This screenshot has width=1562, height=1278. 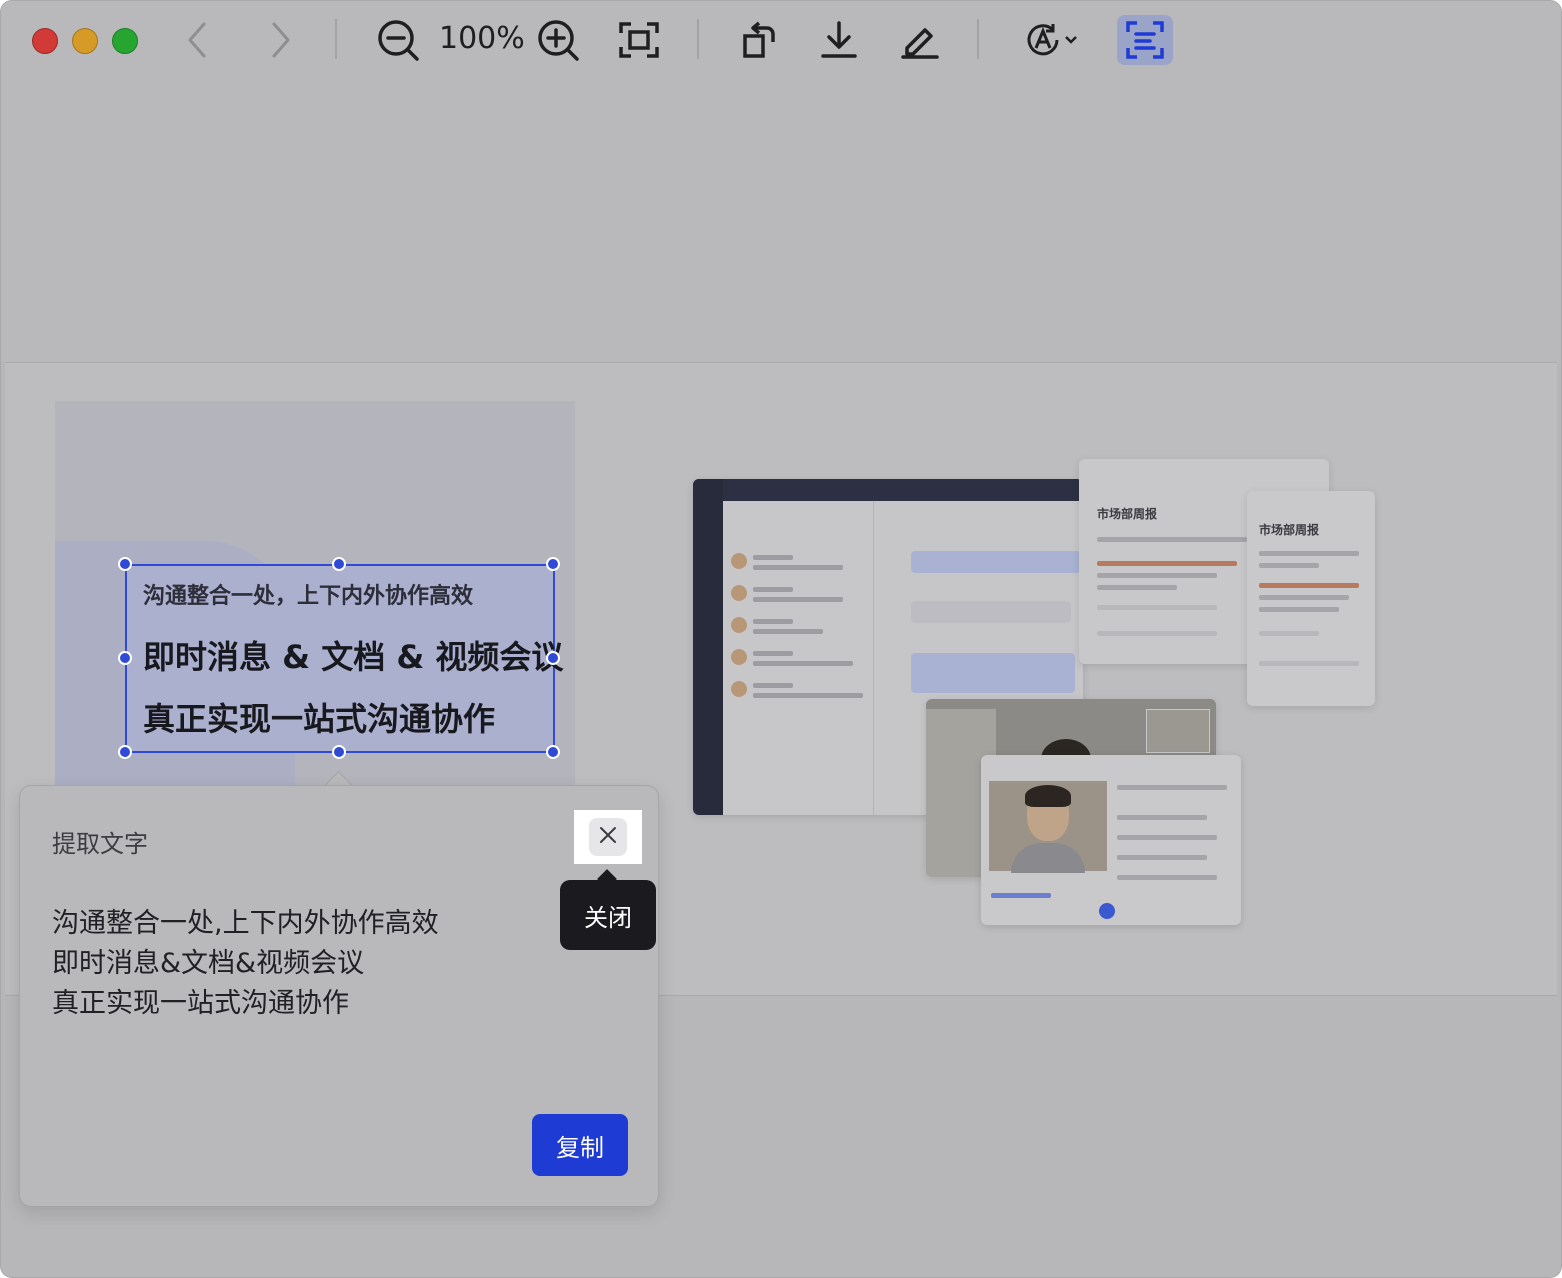 What do you see at coordinates (308, 596) in the screenshot?
I see `selected-text-line: 沟通整合一处，上下内外协作高效` at bounding box center [308, 596].